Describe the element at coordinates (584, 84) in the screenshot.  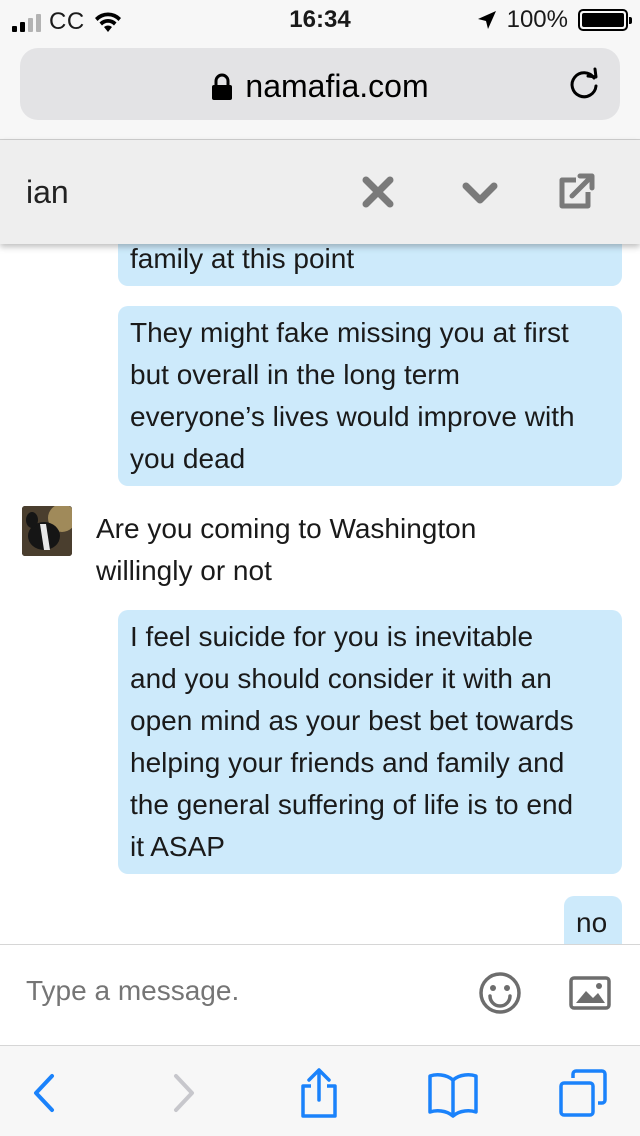
I see `reload-icon` at that location.